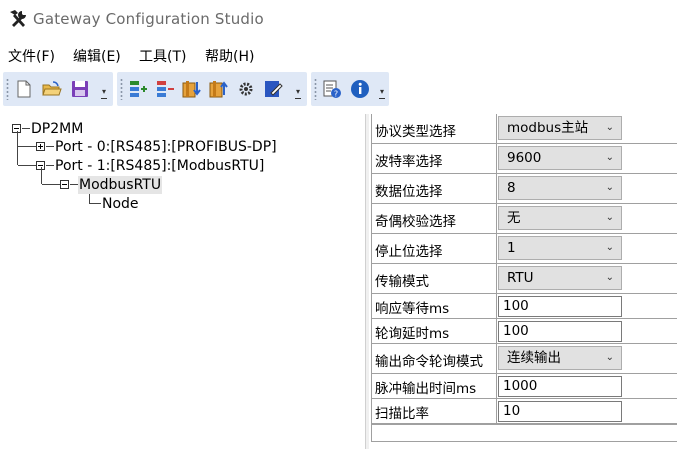 The height and width of the screenshot is (449, 677). What do you see at coordinates (415, 132) in the screenshot?
I see `prop-label: 协议类型选择` at bounding box center [415, 132].